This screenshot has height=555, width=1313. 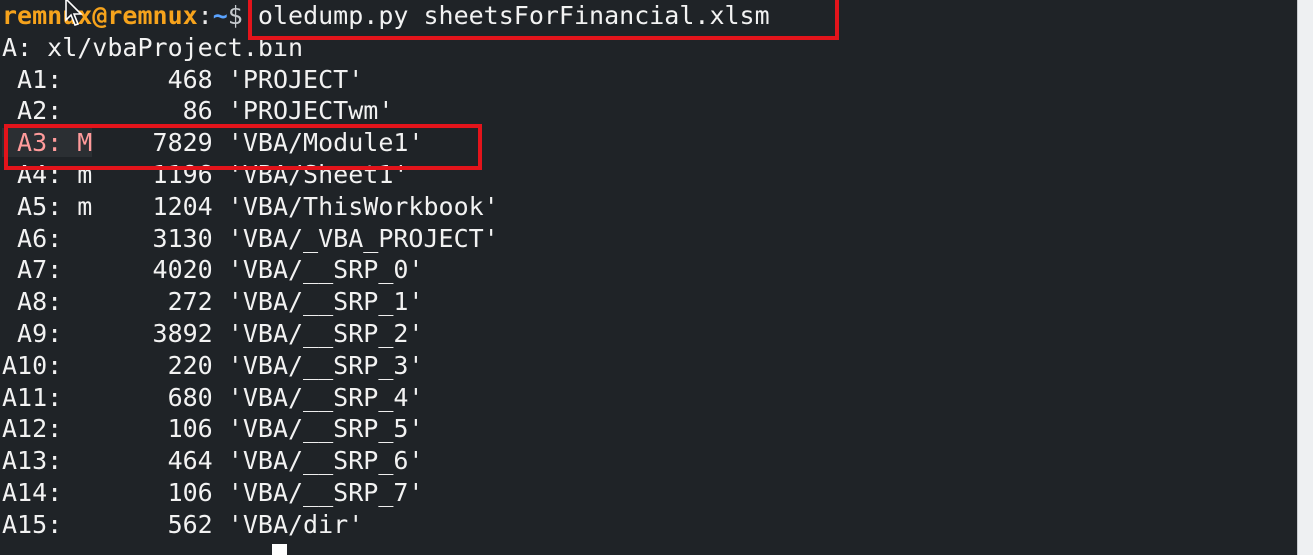 What do you see at coordinates (648, 175) in the screenshot?
I see `stream-row: A4: m 1196 'VBA/Sheet1'` at bounding box center [648, 175].